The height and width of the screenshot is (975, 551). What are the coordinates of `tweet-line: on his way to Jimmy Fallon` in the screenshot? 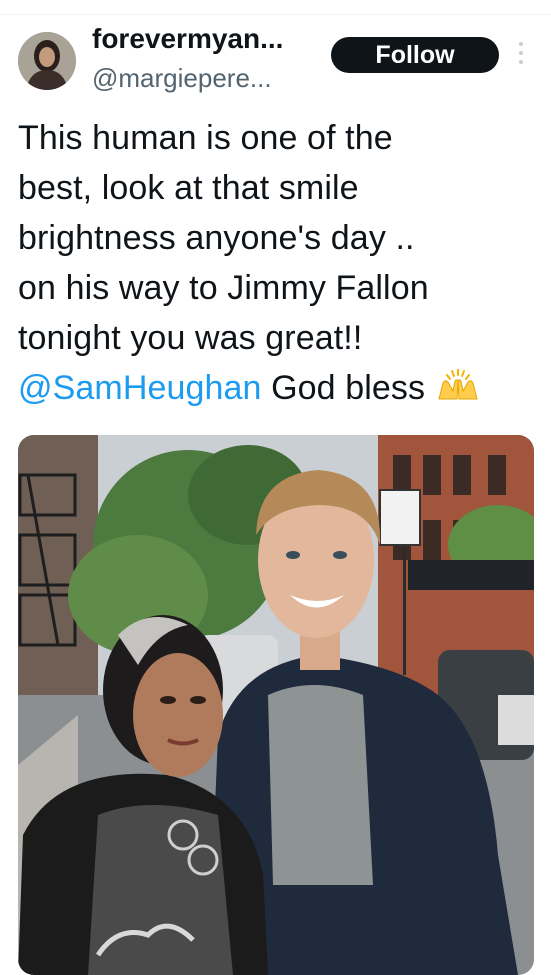 It's located at (223, 288).